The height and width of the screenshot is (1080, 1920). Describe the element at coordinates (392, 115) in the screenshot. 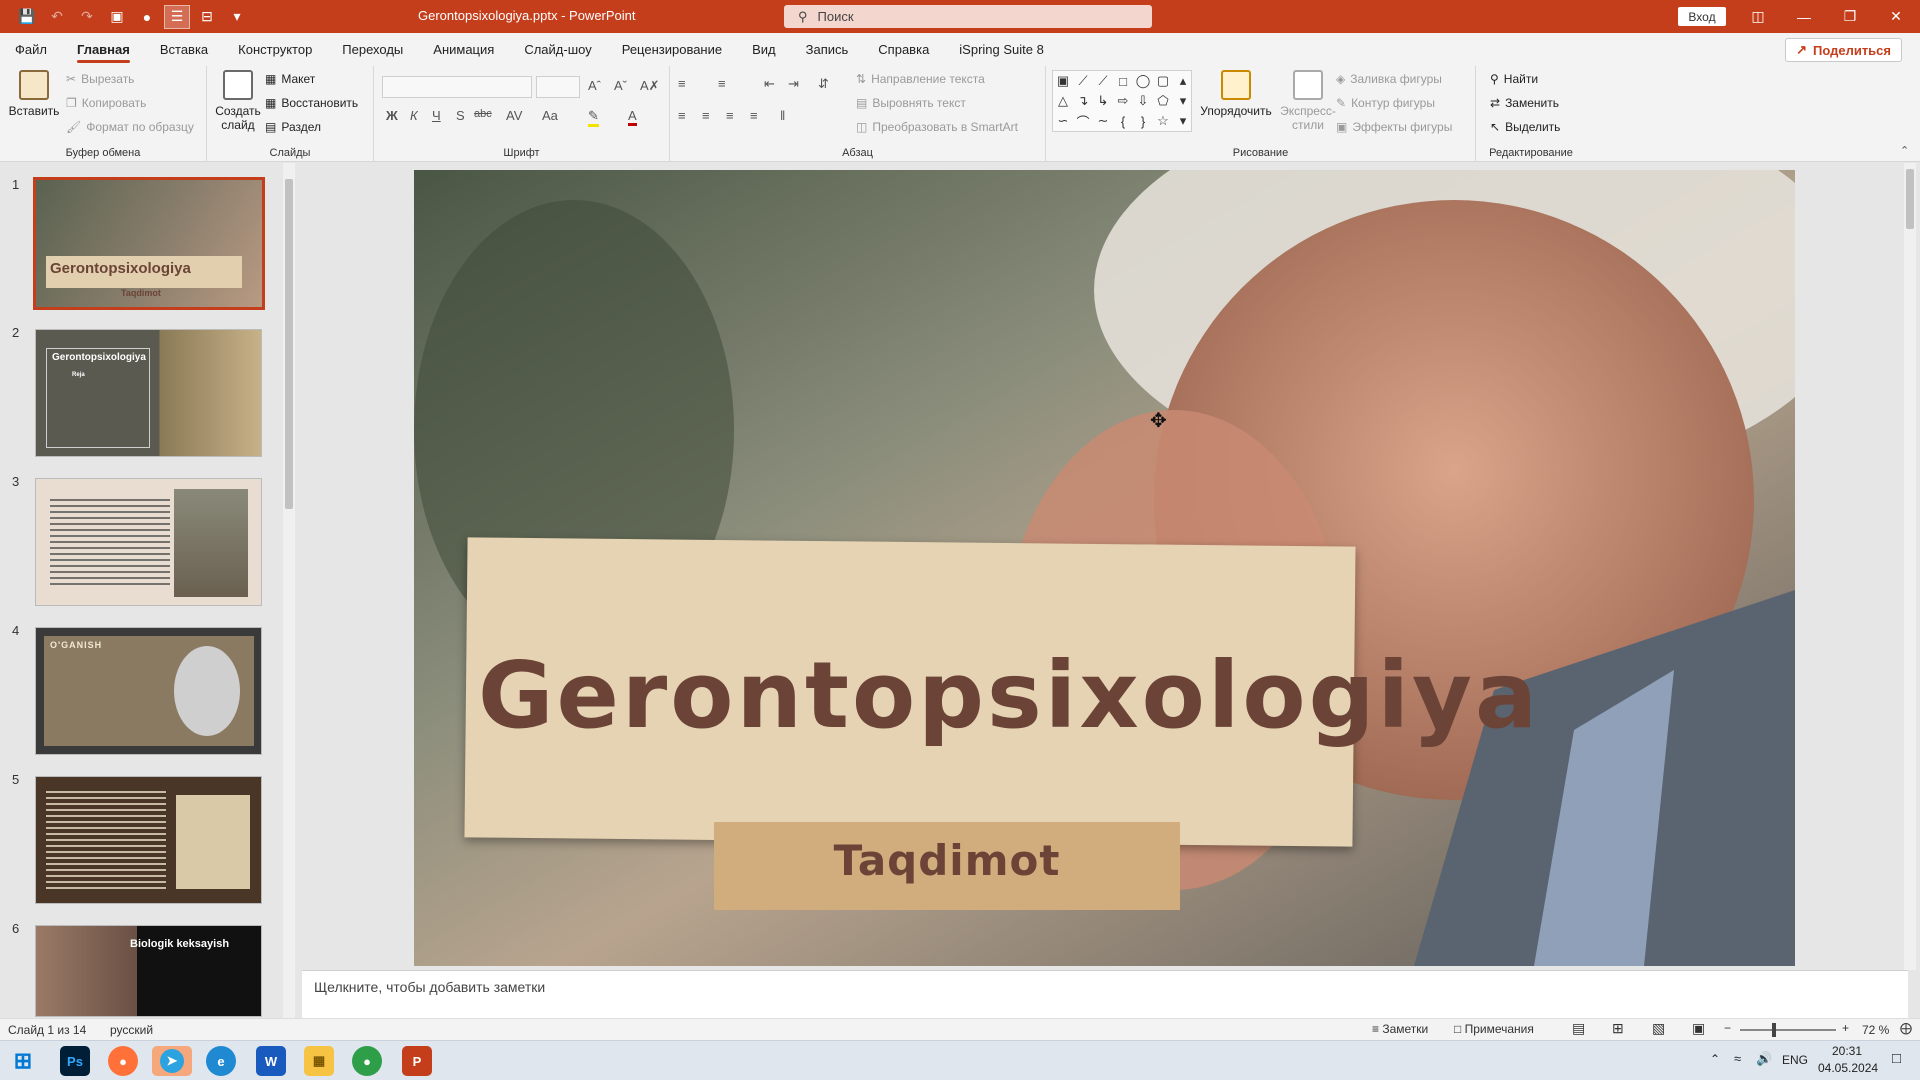

I see `bold-button: Ж` at that location.